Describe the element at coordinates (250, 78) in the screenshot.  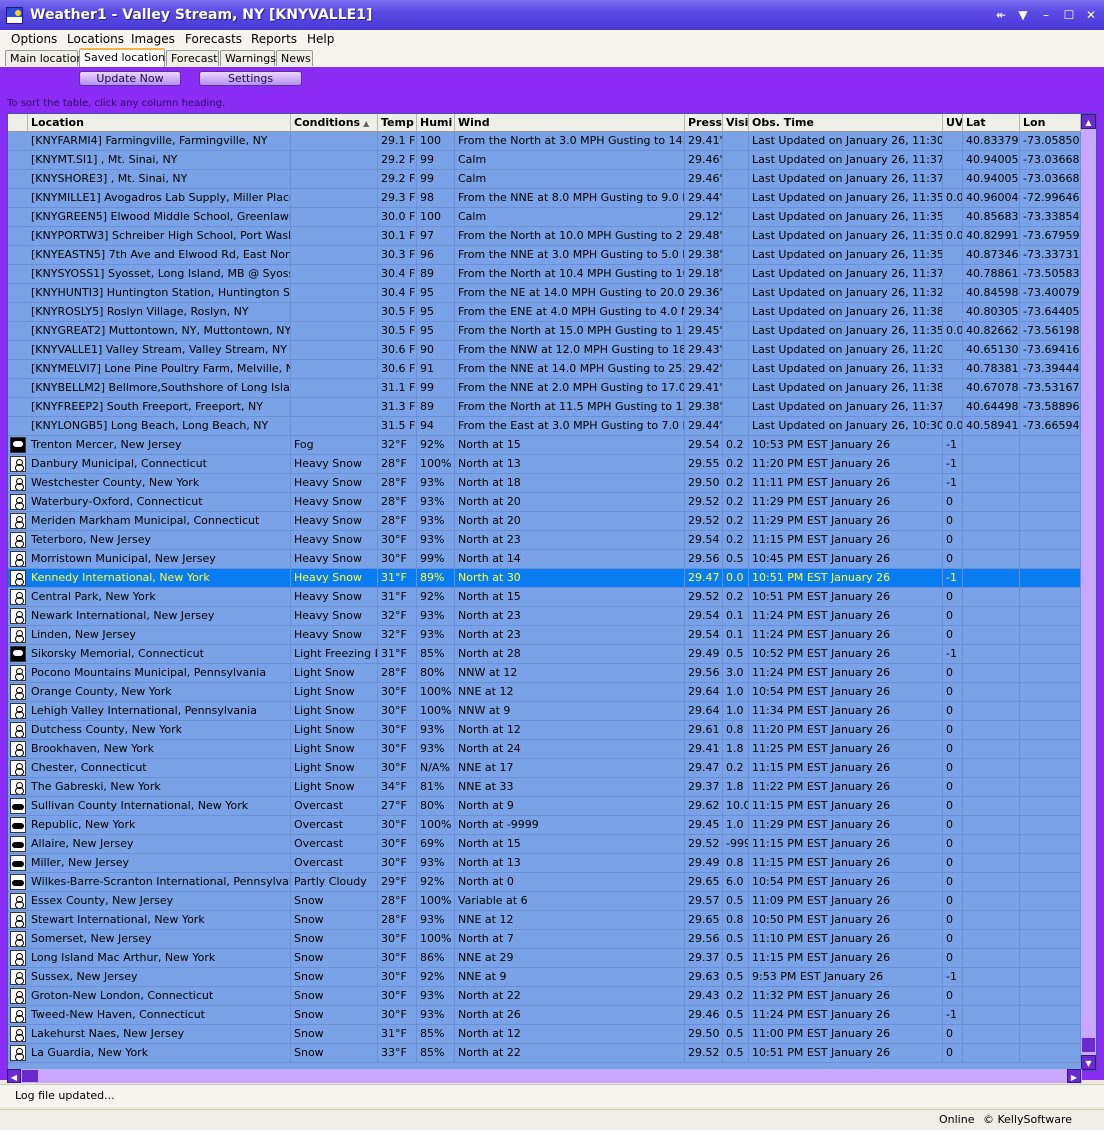
I see `settings-button: Settings` at that location.